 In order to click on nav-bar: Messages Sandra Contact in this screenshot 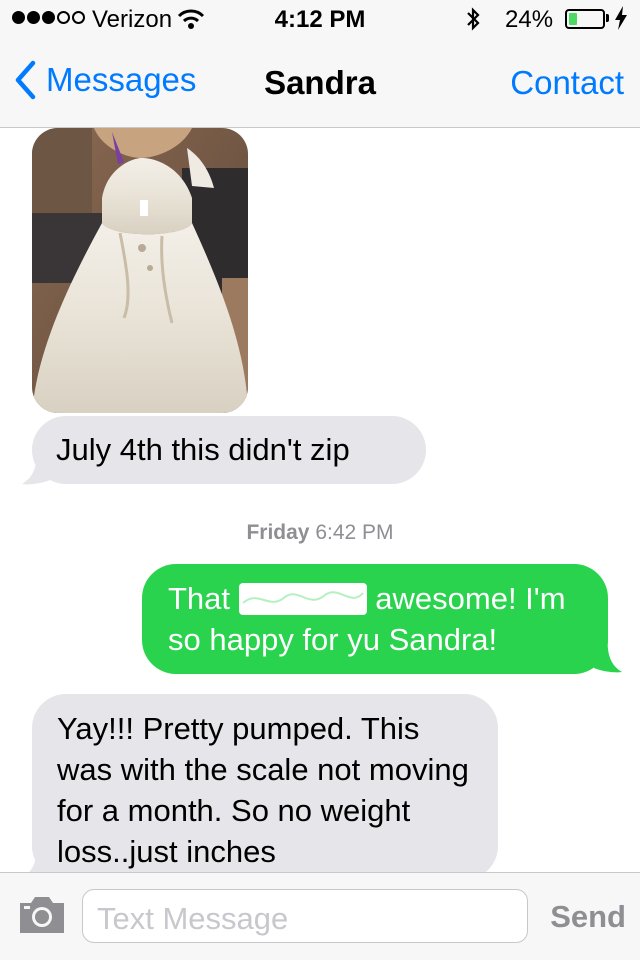, I will do `click(320, 84)`.